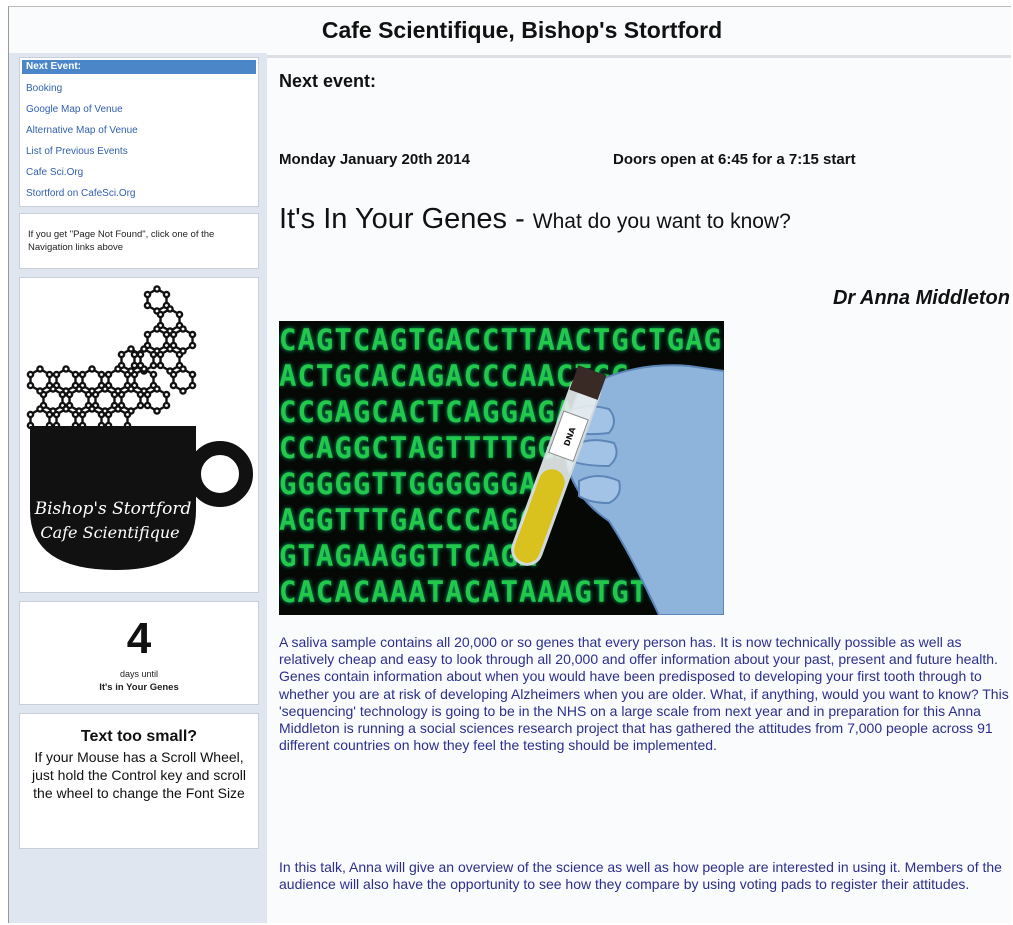  I want to click on countdown-number: 4, so click(139, 638).